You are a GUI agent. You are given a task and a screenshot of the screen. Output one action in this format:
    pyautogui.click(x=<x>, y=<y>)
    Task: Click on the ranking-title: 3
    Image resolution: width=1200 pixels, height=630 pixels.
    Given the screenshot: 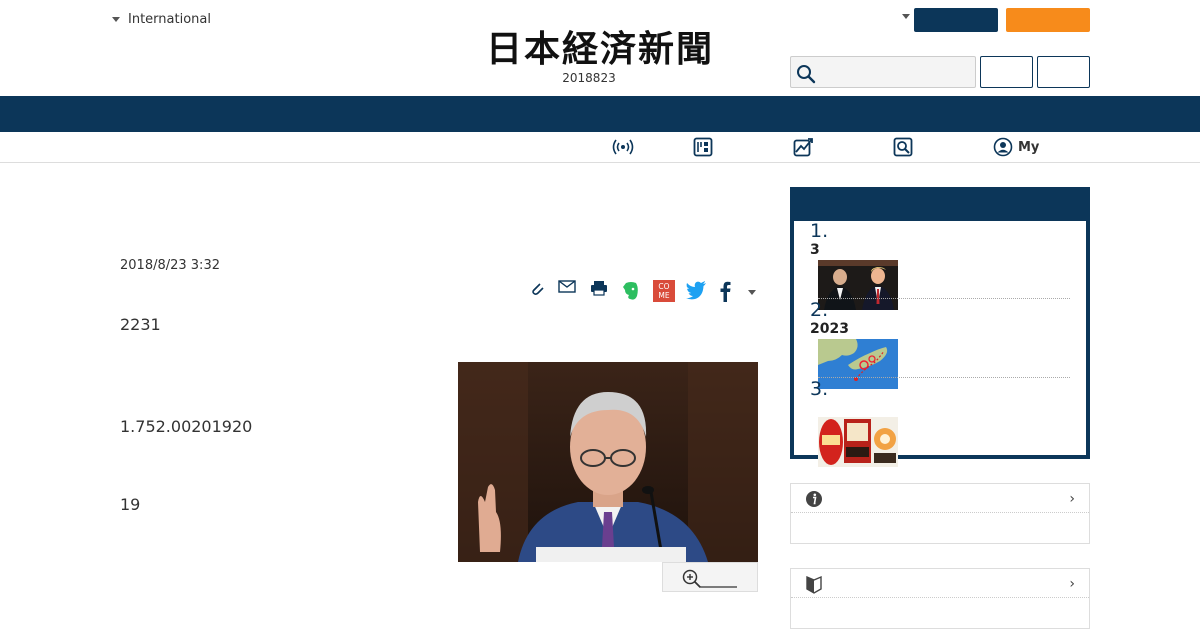 What is the action you would take?
    pyautogui.click(x=815, y=250)
    